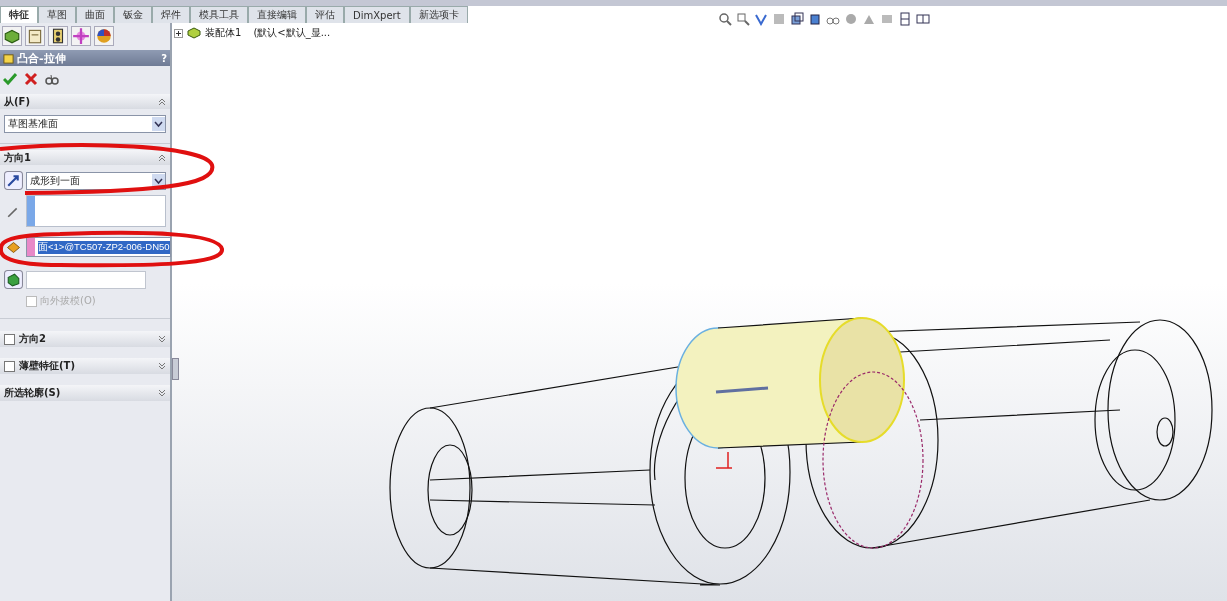  What do you see at coordinates (35, 36) in the screenshot?
I see `property-icon` at bounding box center [35, 36].